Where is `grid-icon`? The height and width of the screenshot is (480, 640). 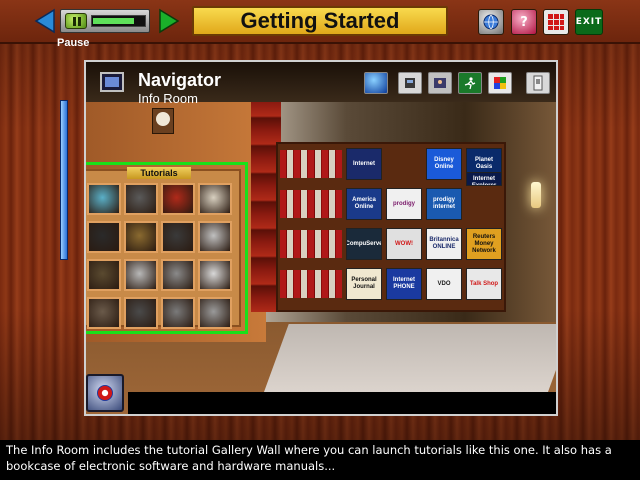
grid-icon is located at coordinates (556, 22).